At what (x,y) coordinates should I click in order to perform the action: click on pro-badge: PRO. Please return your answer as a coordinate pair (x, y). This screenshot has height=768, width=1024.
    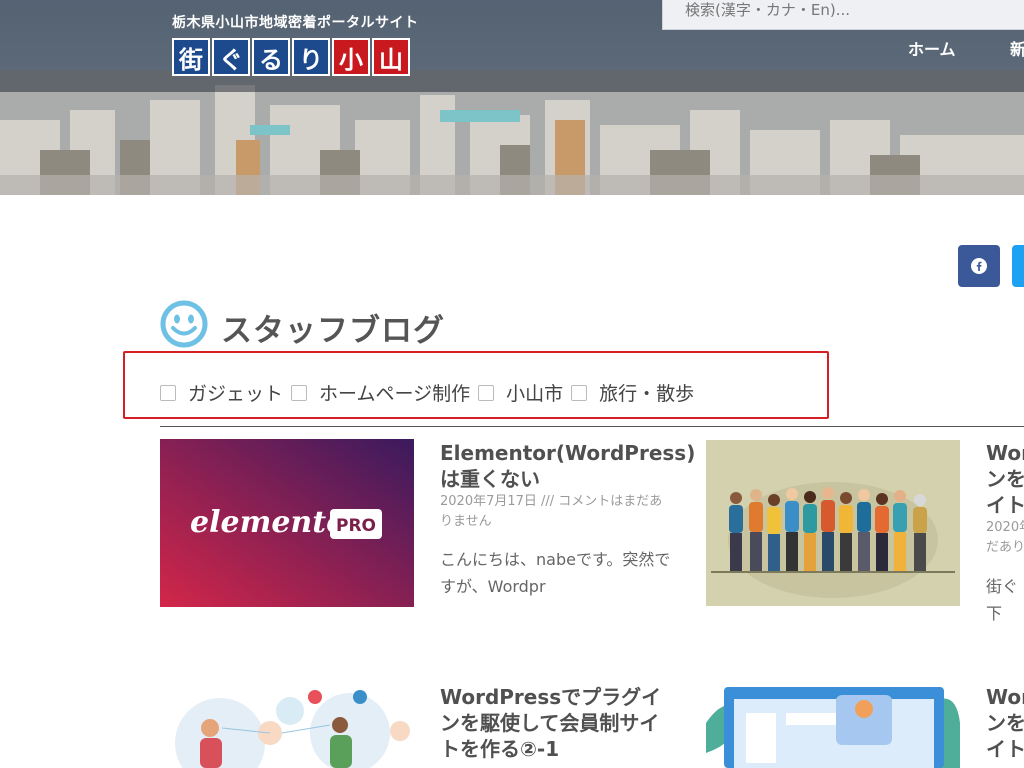
    Looking at the image, I should click on (356, 526).